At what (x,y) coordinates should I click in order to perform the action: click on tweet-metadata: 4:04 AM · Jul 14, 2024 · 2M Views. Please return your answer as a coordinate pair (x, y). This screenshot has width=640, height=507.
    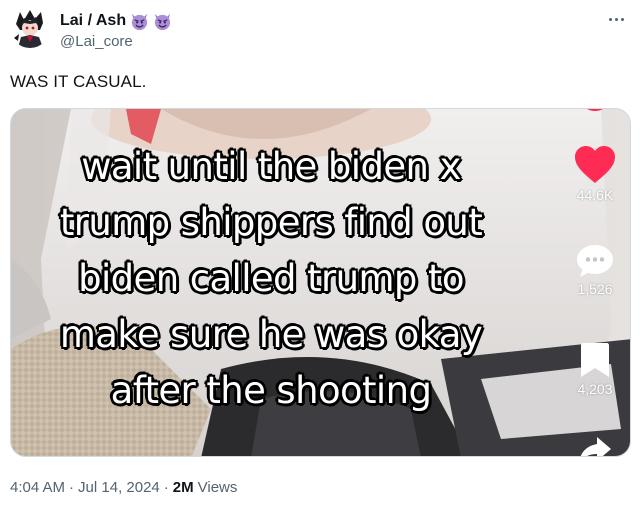
    Looking at the image, I should click on (123, 487).